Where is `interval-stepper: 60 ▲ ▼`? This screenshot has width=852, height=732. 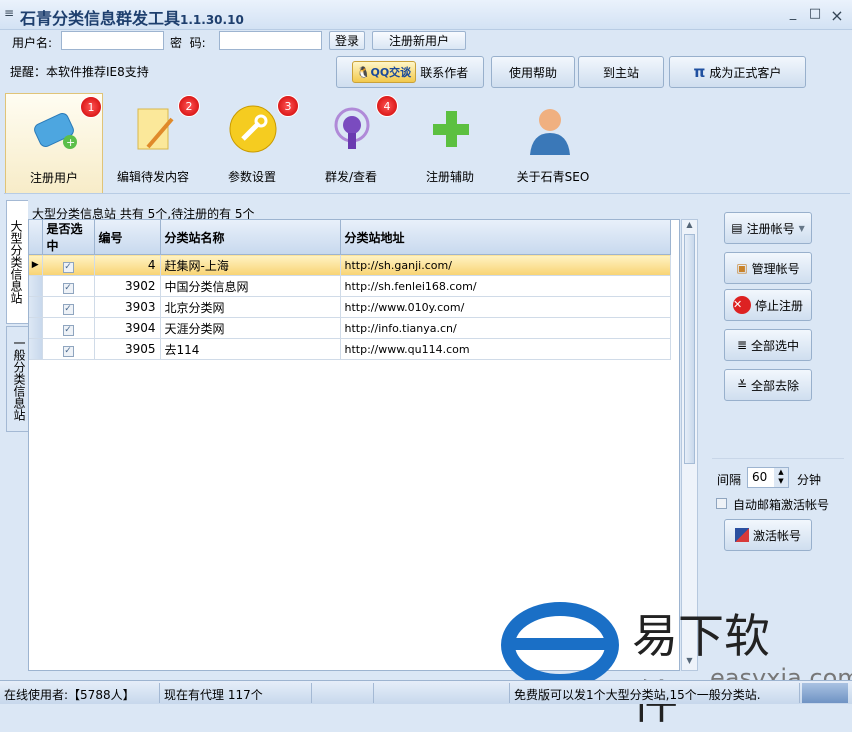
interval-stepper: 60 ▲ ▼ is located at coordinates (768, 477).